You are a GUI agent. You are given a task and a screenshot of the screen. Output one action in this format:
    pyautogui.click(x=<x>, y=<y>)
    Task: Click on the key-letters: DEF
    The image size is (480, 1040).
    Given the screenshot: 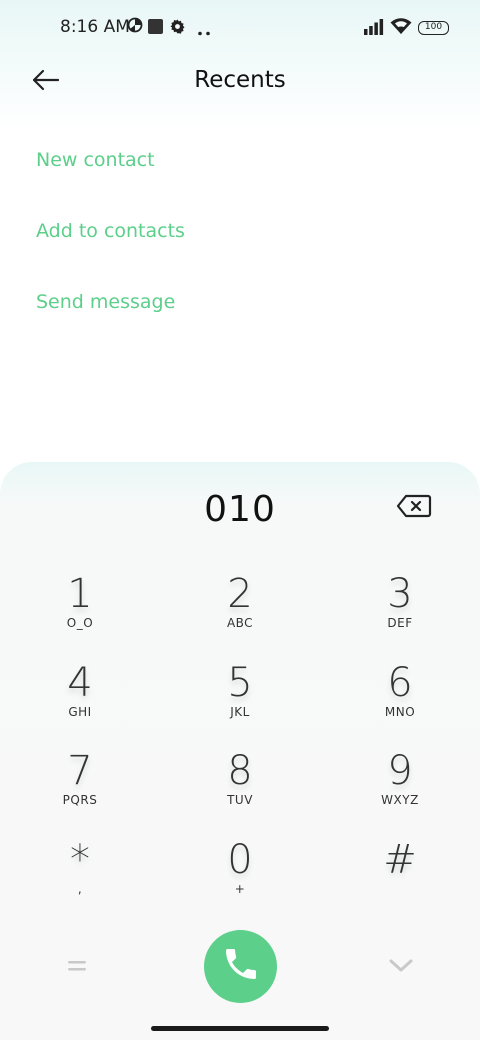 What is the action you would take?
    pyautogui.click(x=400, y=623)
    